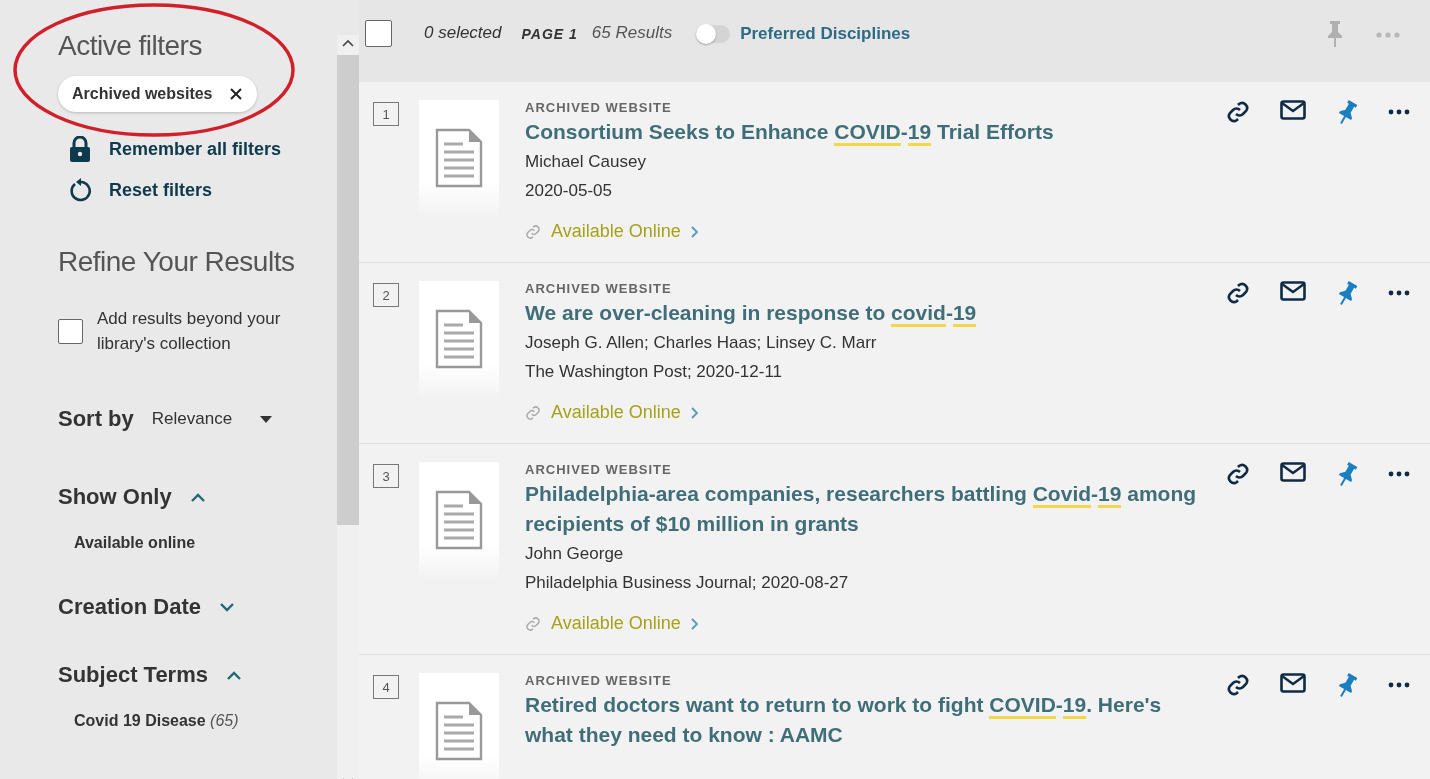  I want to click on remember-filters-link: Remember all filters, so click(195, 149).